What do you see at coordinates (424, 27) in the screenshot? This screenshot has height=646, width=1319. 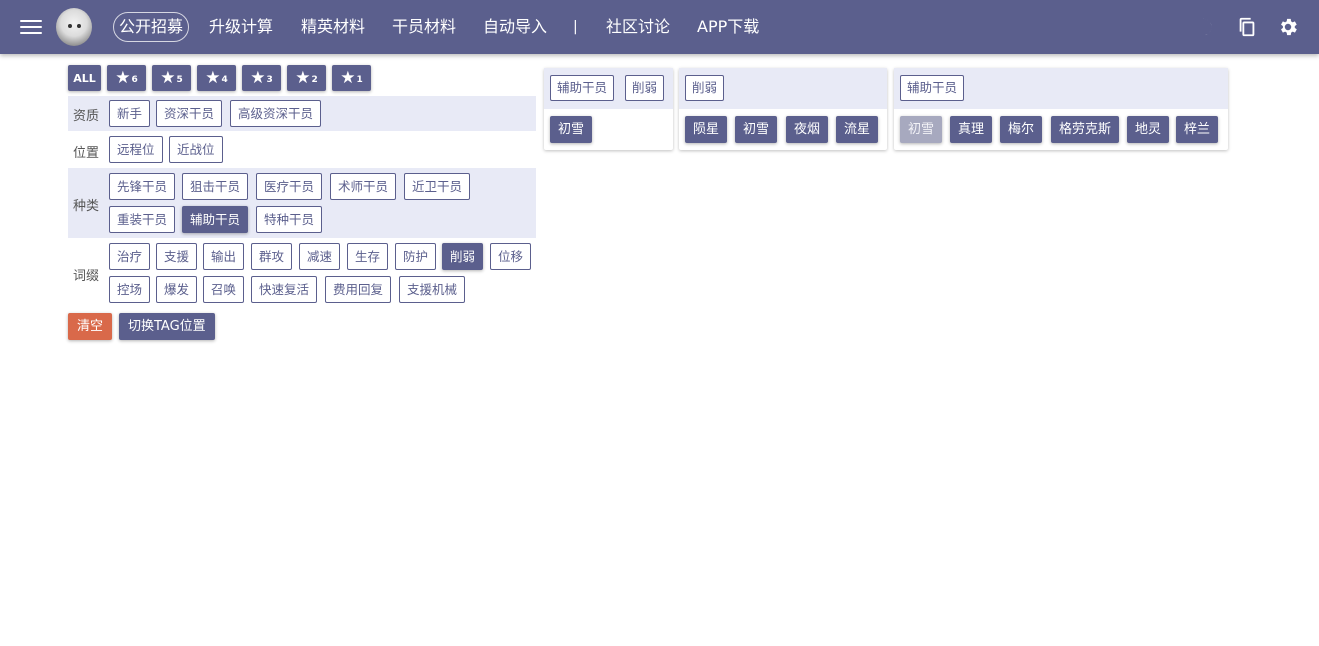 I see `nav-operator-materials: 干员材料` at bounding box center [424, 27].